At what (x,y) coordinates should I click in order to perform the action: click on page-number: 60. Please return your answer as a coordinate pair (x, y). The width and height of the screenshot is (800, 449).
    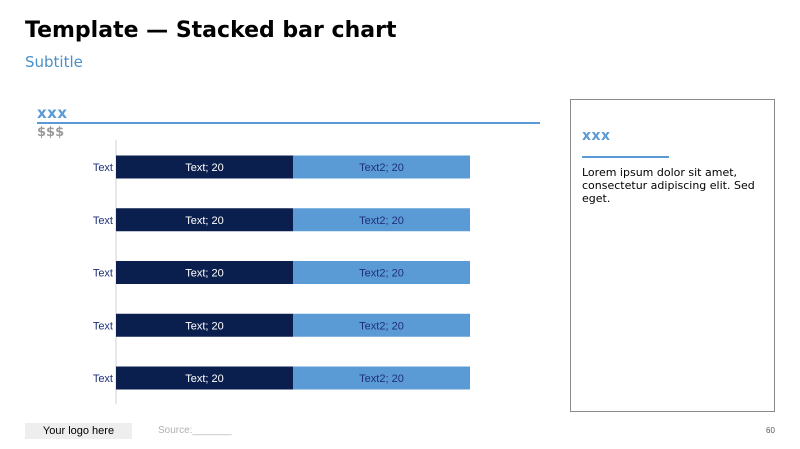
    Looking at the image, I should click on (770, 430).